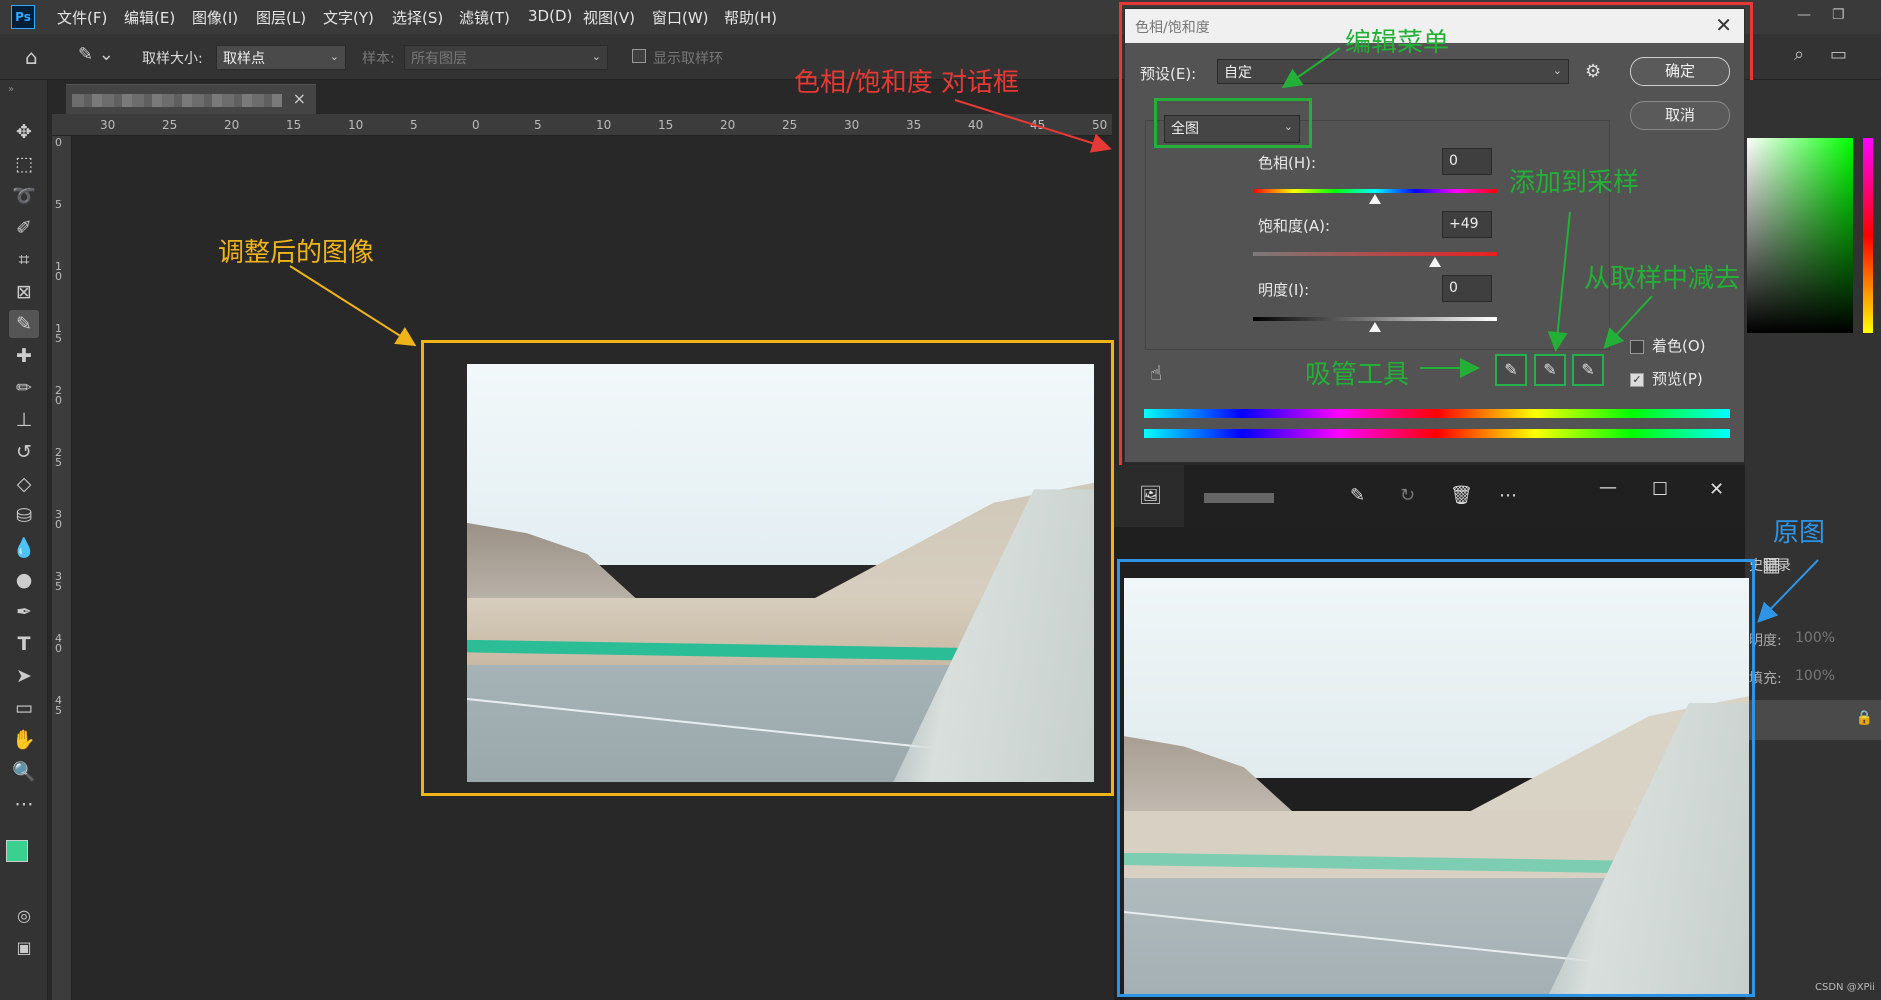  What do you see at coordinates (58, 395) in the screenshot?
I see `ruler-tick-label: 2 0` at bounding box center [58, 395].